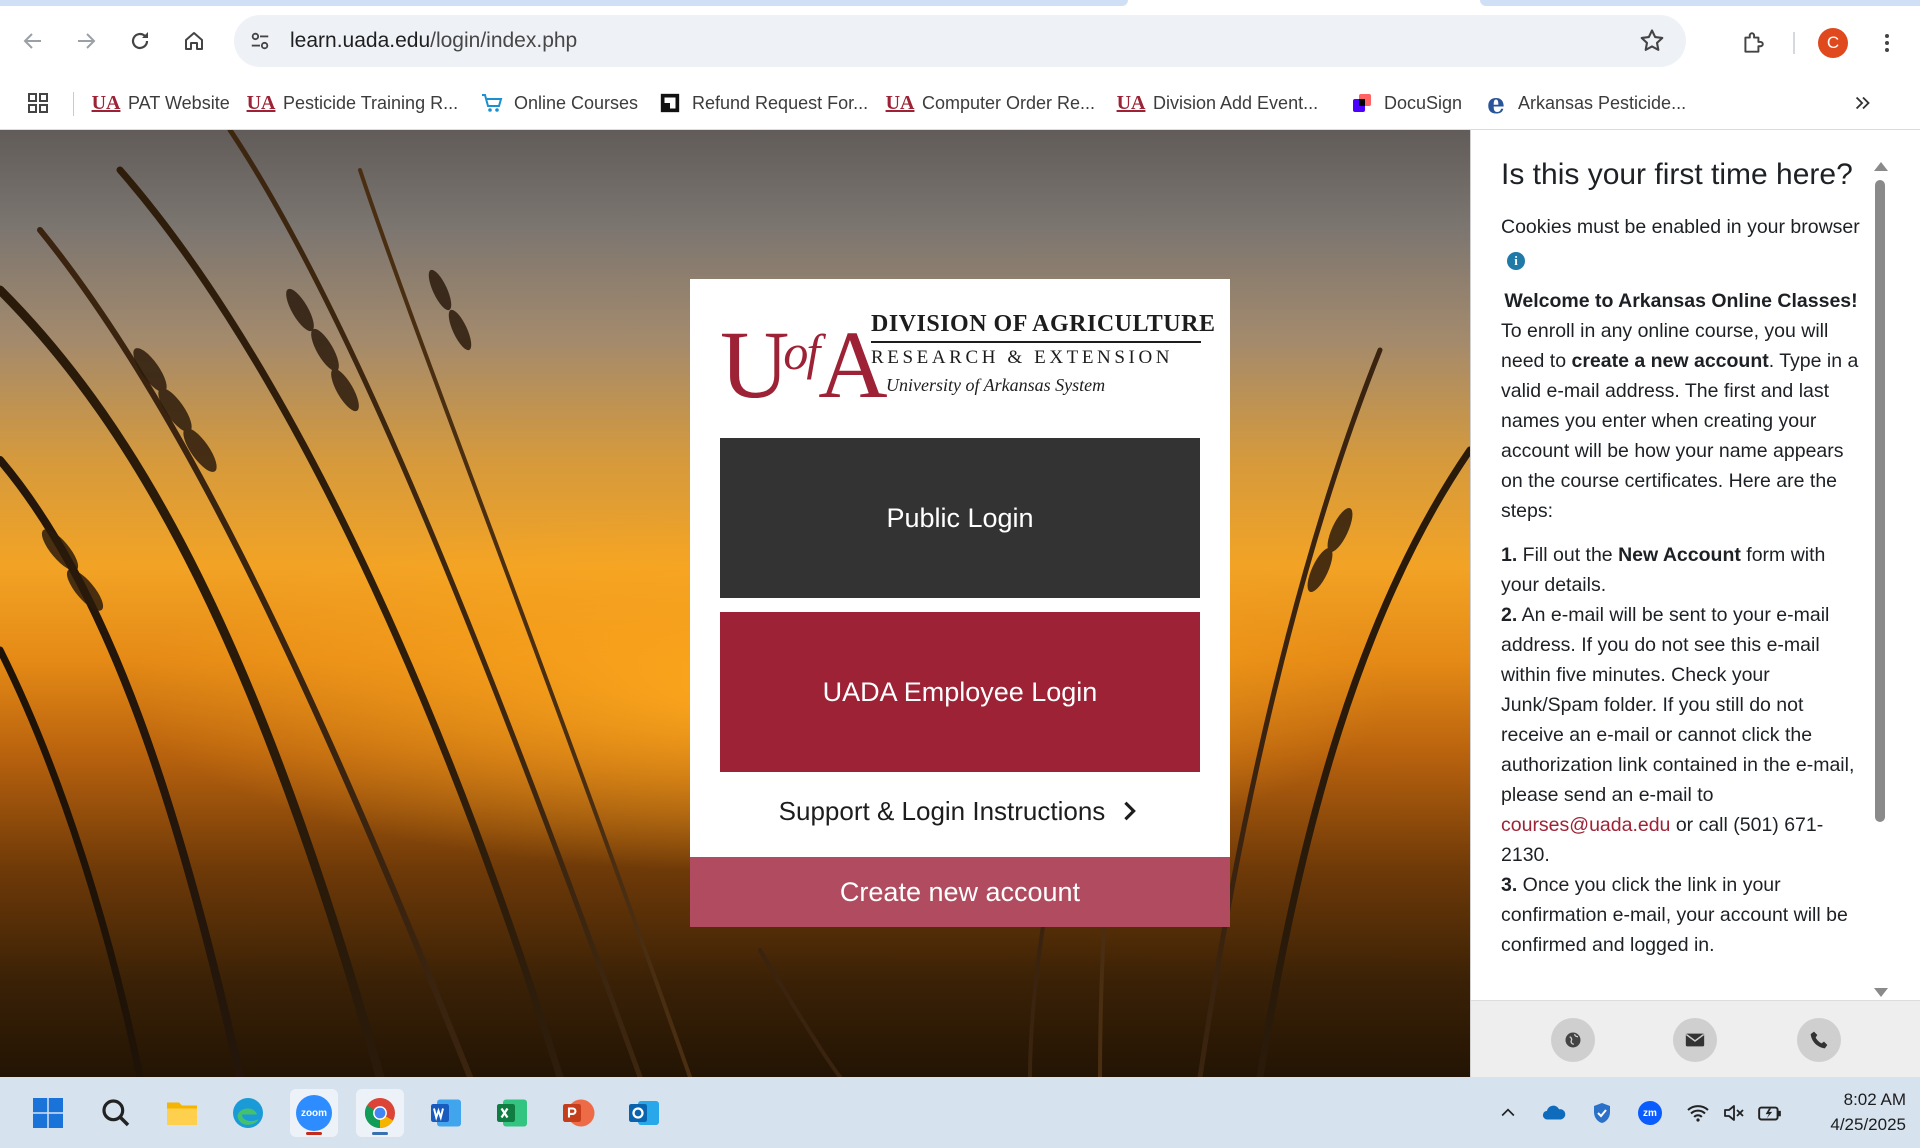 The width and height of the screenshot is (1920, 1148). I want to click on tab-strip, so click(960, 4).